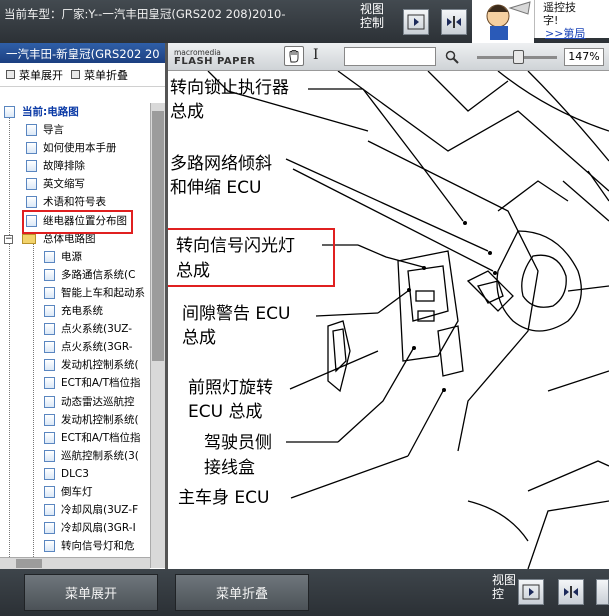  What do you see at coordinates (53, 130) in the screenshot?
I see `tree-item-label: 导言` at bounding box center [53, 130].